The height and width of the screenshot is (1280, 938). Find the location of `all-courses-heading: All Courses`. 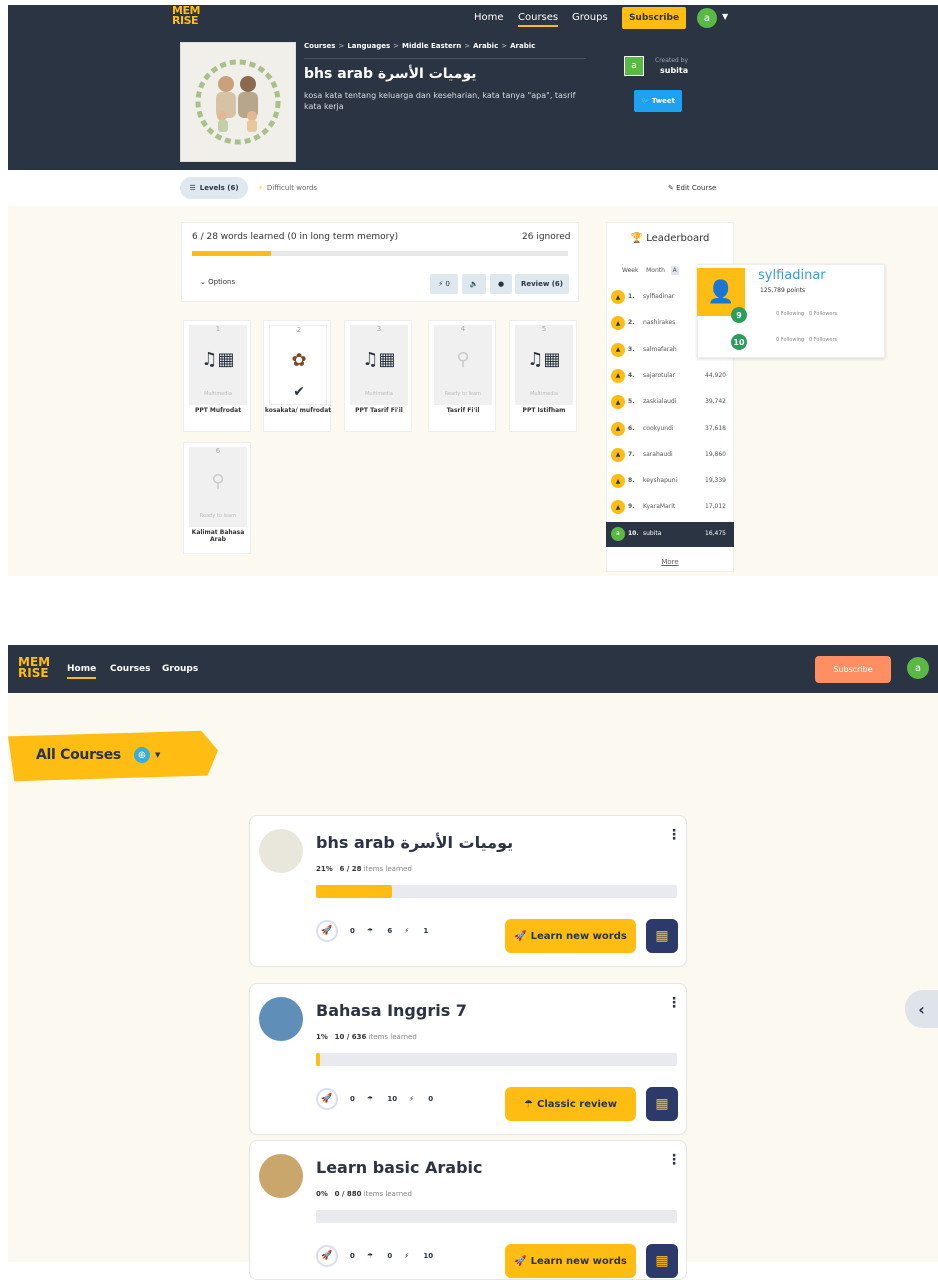

all-courses-heading: All Courses is located at coordinates (78, 755).